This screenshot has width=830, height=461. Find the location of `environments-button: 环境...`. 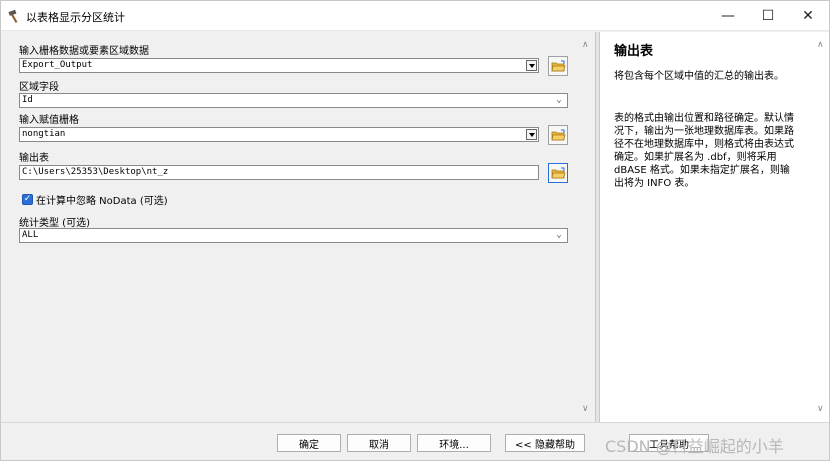

environments-button: 环境... is located at coordinates (454, 443).